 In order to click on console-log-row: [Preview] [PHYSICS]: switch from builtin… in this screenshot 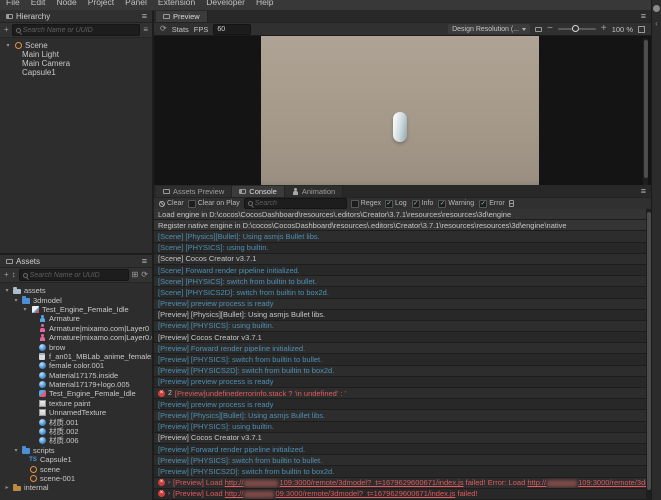, I will do `click(400, 461)`.